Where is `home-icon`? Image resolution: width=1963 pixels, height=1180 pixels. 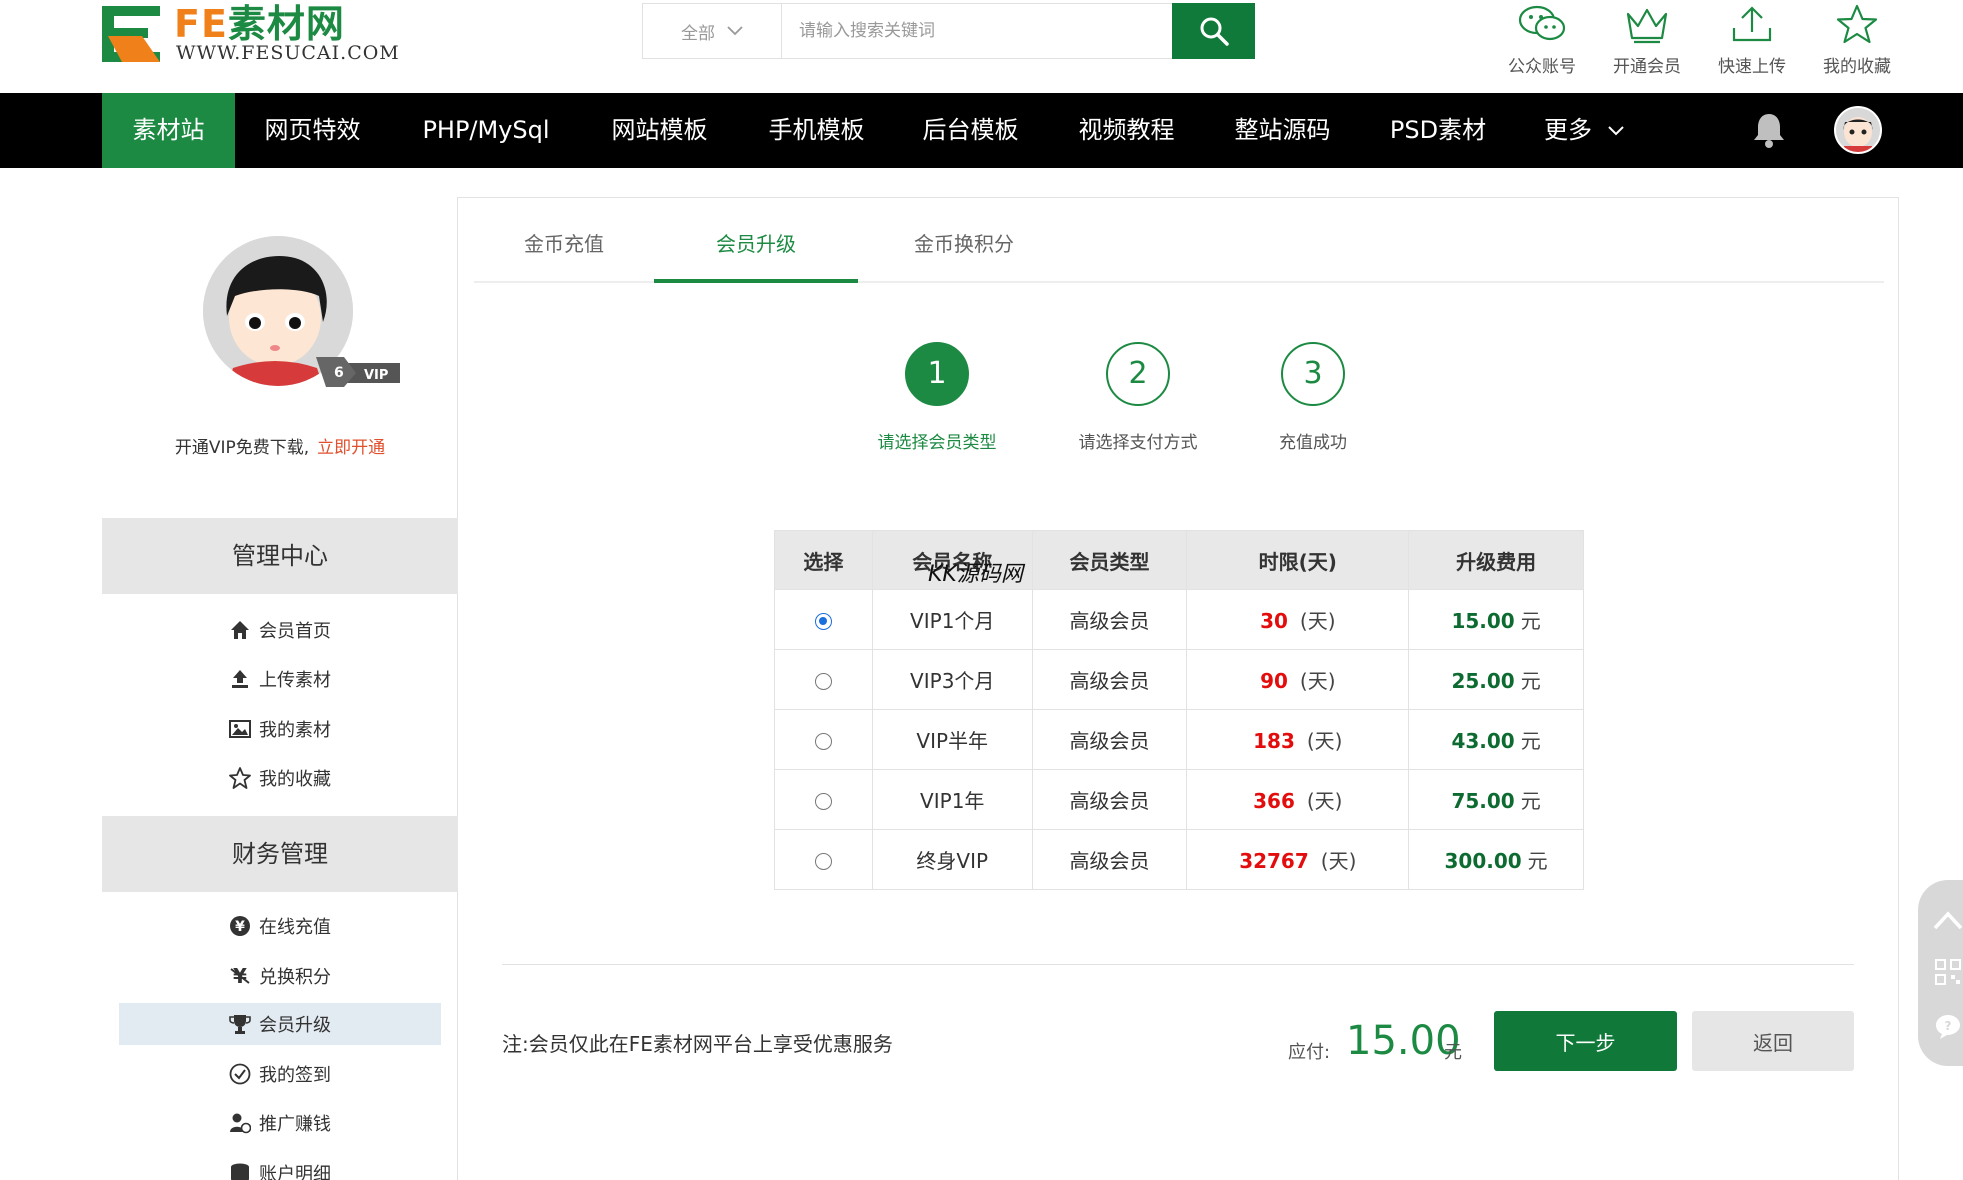
home-icon is located at coordinates (240, 630).